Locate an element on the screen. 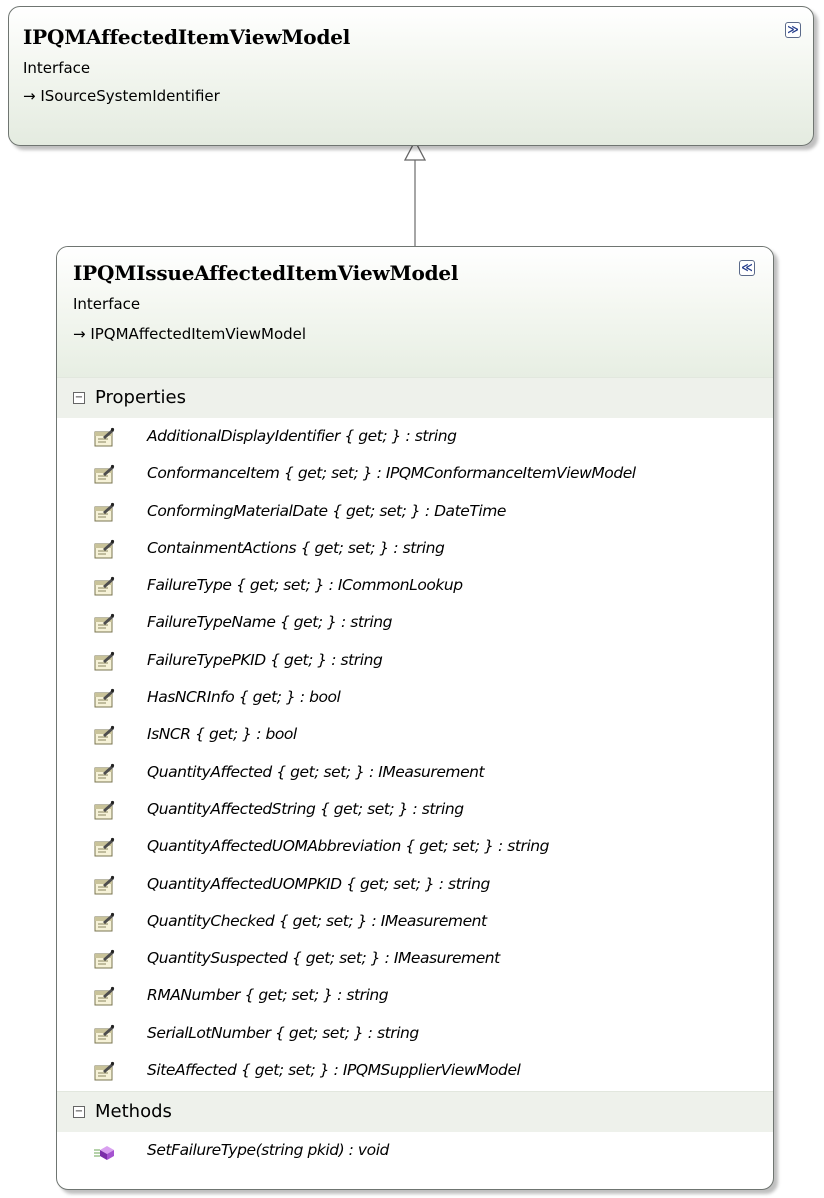 The height and width of the screenshot is (1198, 824). method-icon is located at coordinates (104, 1152).